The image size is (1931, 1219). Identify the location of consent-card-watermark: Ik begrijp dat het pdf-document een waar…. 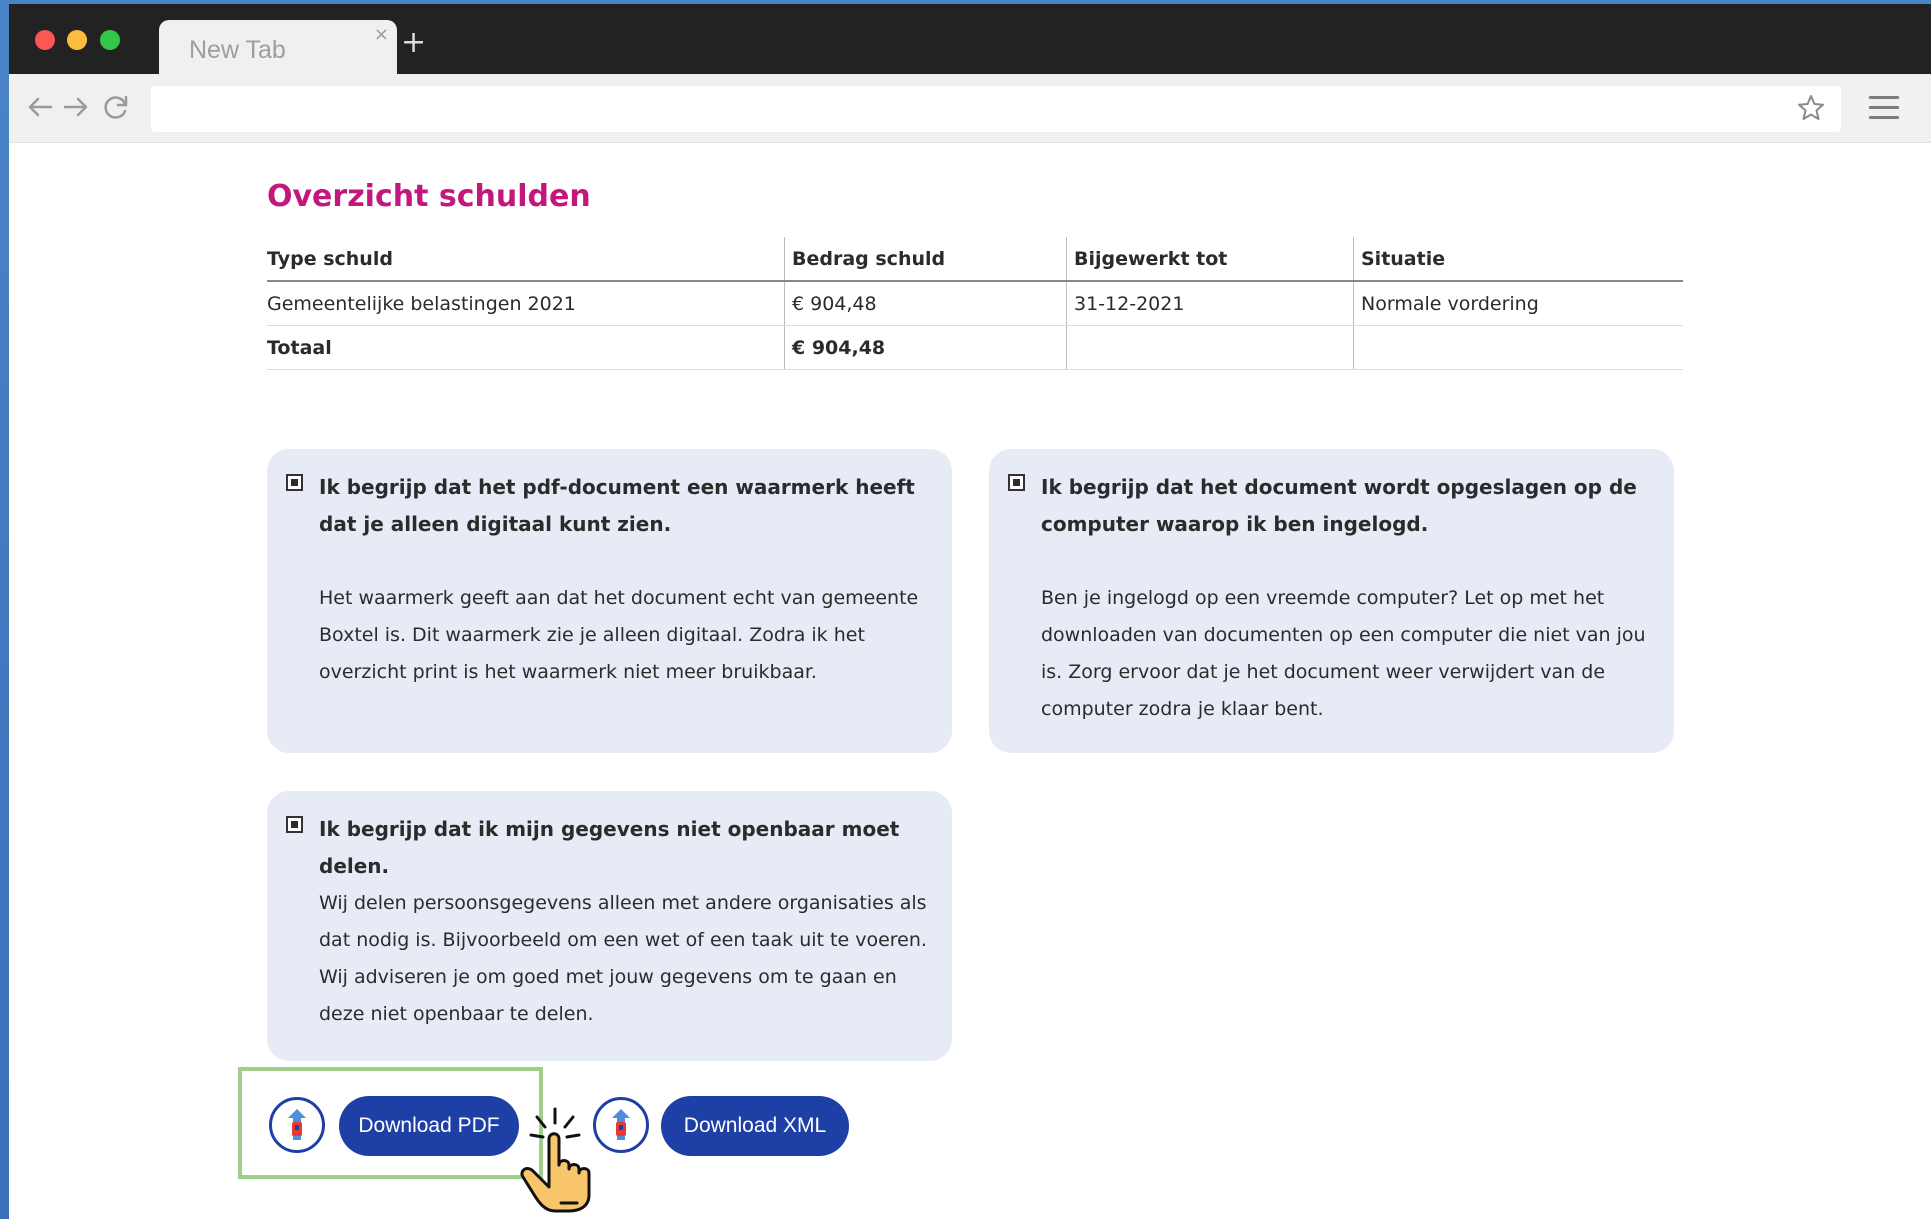
(609, 601).